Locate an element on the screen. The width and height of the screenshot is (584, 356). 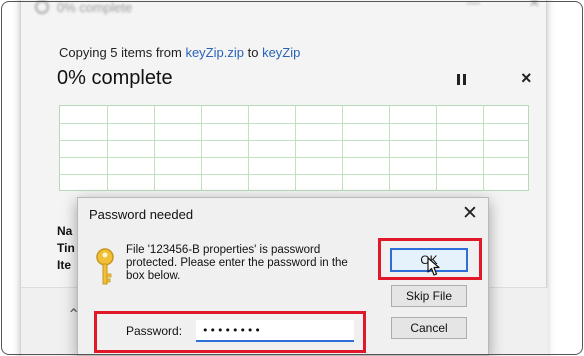
skip-file-button: Skip File is located at coordinates (429, 296).